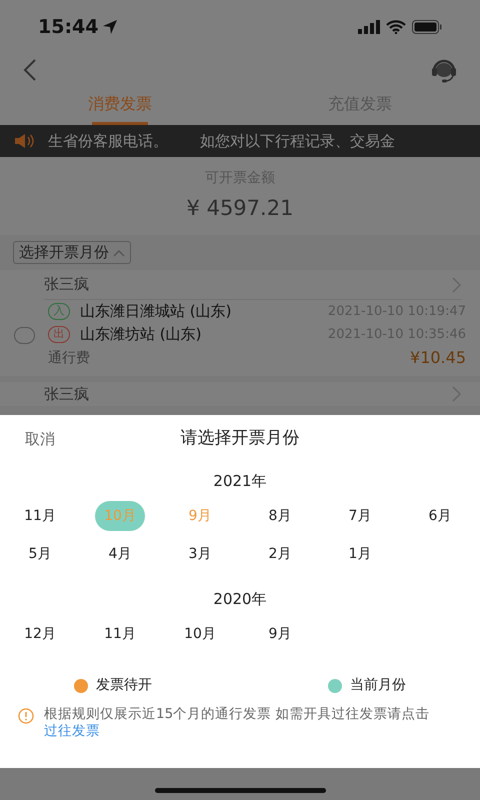 The width and height of the screenshot is (480, 800). I want to click on legend-label: 发票待开, so click(124, 685).